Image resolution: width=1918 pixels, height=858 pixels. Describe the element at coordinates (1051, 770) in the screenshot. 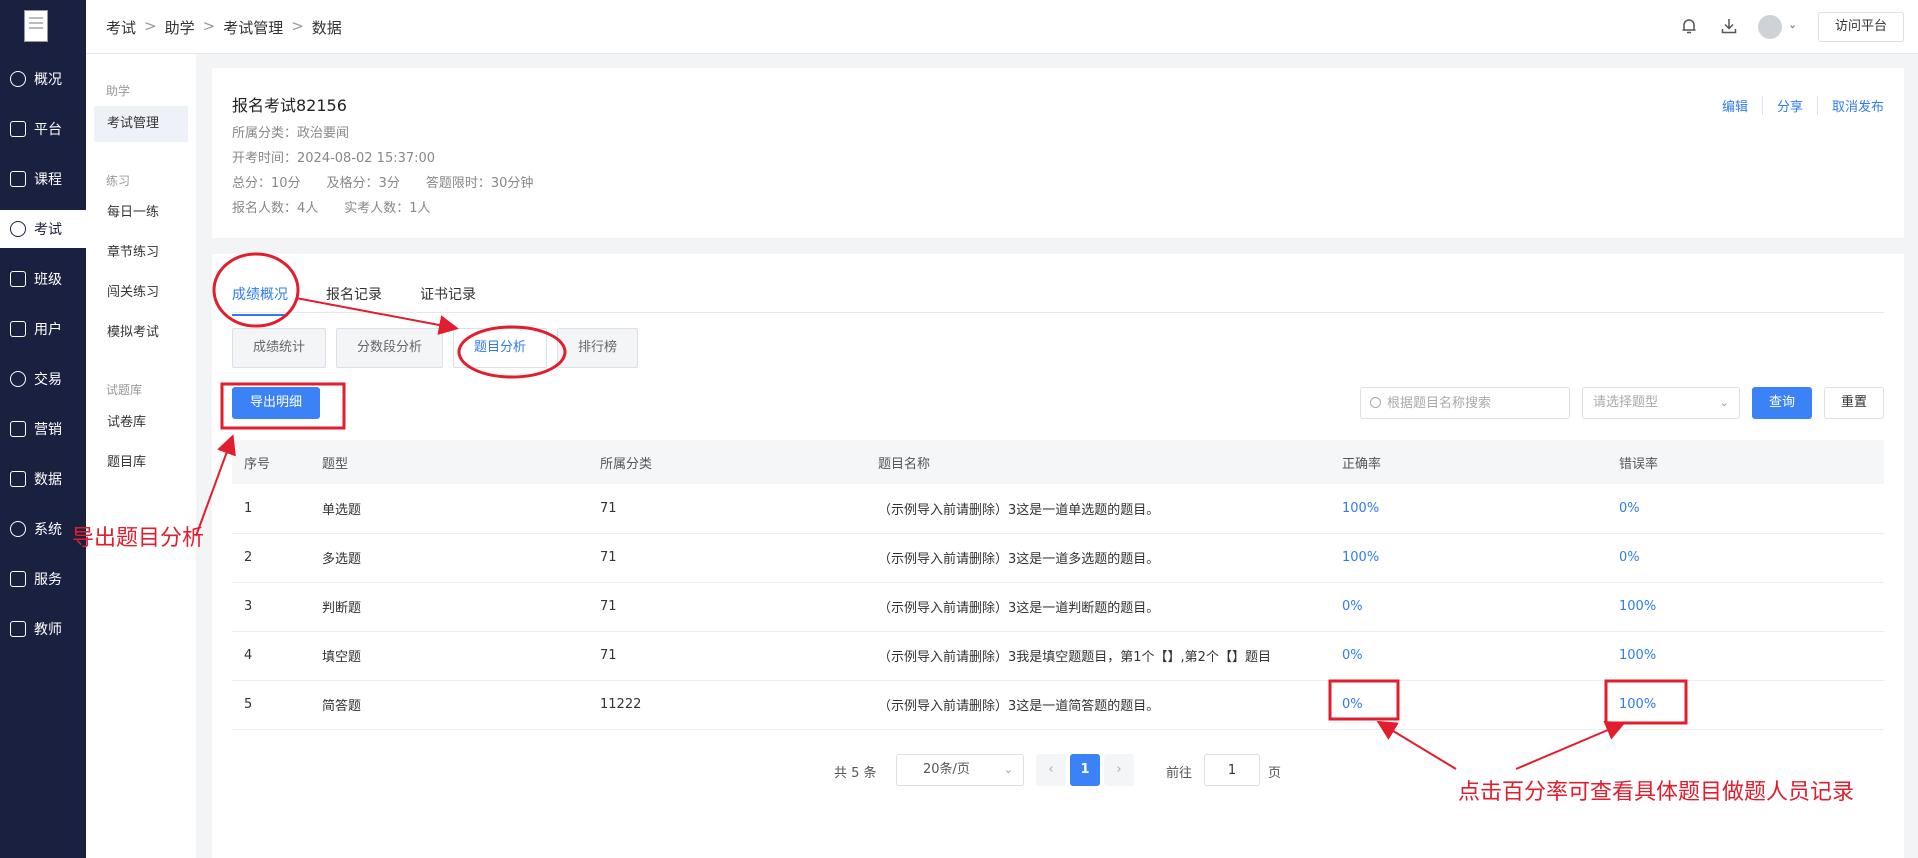

I see `prev-page-button: ‹` at that location.